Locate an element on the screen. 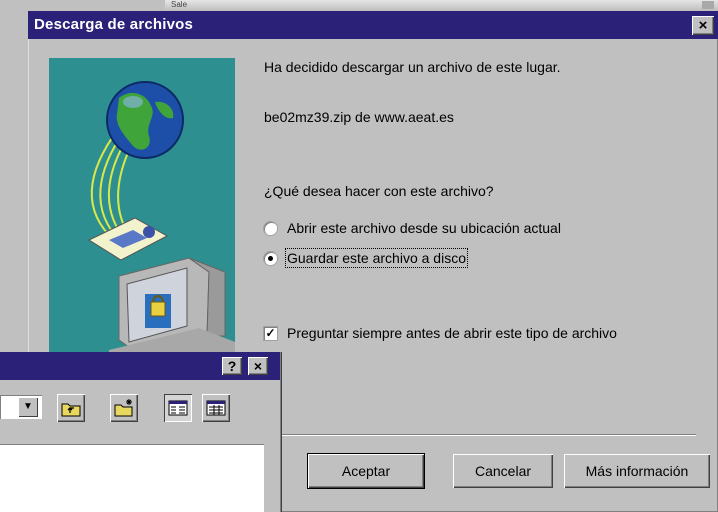  file-name-source: be02mz39.zip de www.aeat.es is located at coordinates (359, 117).